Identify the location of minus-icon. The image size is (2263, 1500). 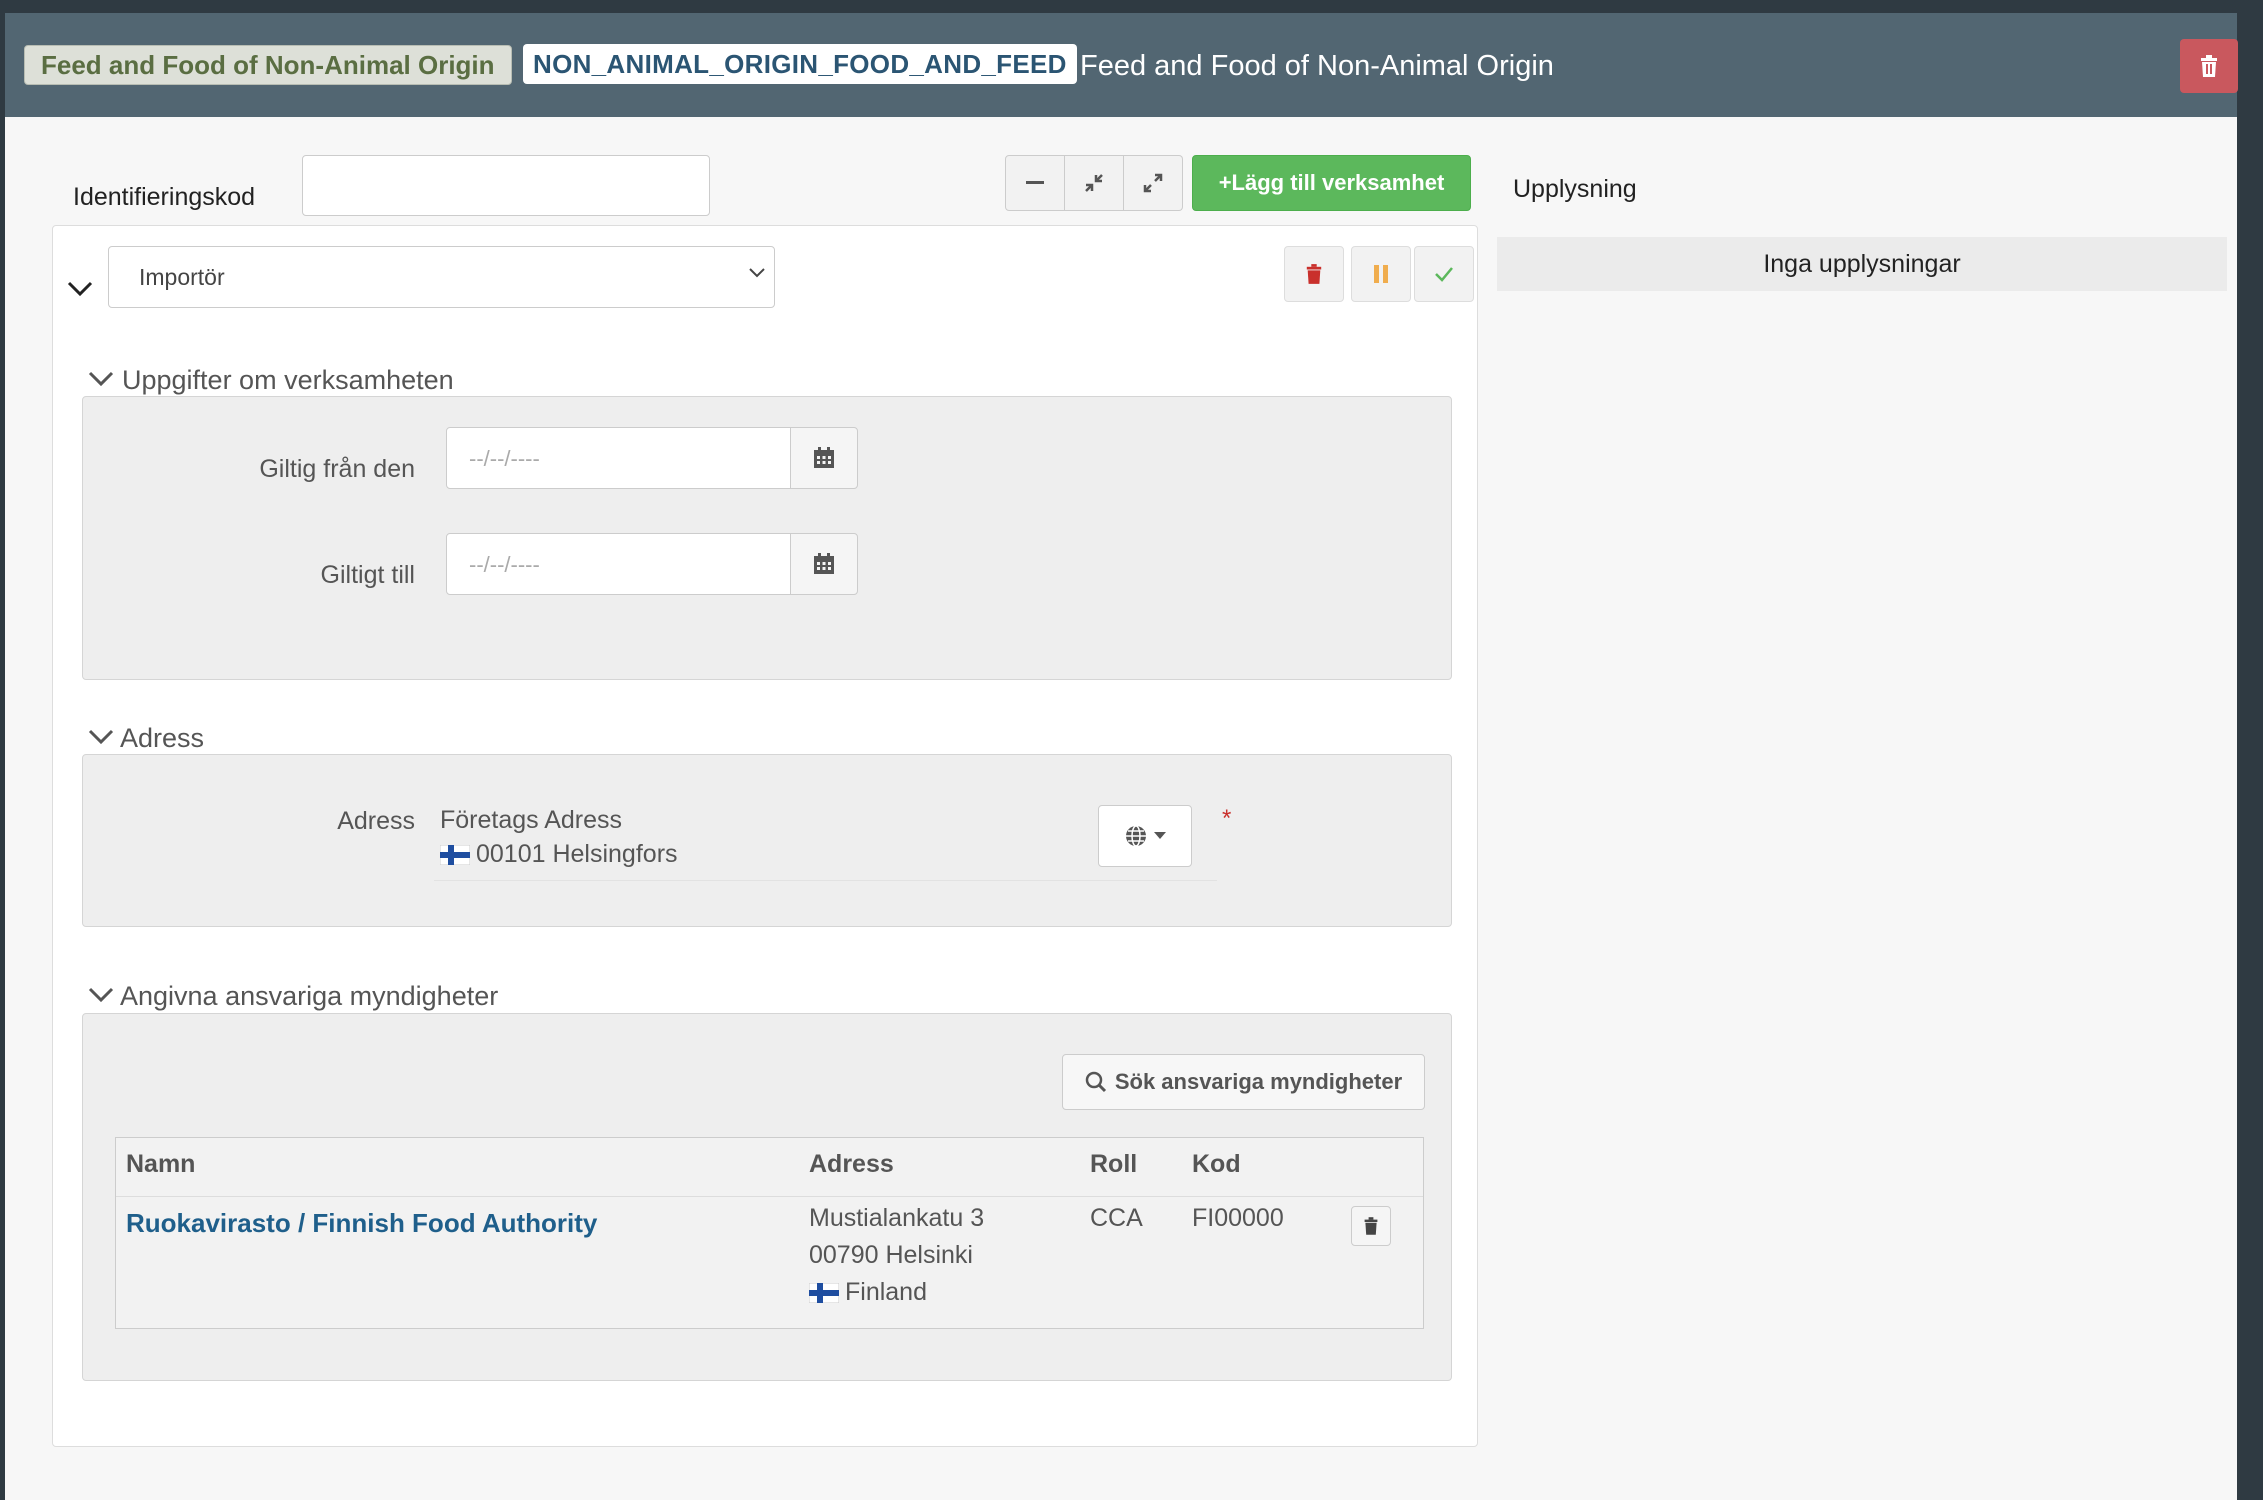
(1035, 182).